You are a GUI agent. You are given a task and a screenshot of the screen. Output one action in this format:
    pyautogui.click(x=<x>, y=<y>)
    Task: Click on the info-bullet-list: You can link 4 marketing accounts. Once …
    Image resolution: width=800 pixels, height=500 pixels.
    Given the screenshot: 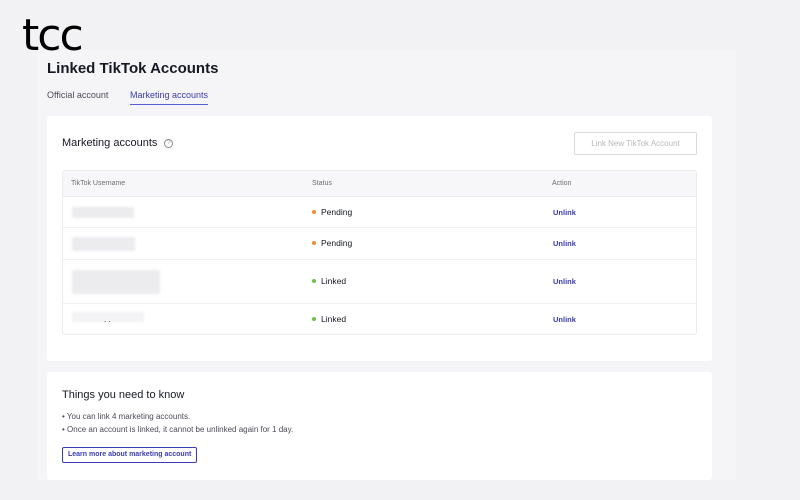 What is the action you would take?
    pyautogui.click(x=177, y=423)
    